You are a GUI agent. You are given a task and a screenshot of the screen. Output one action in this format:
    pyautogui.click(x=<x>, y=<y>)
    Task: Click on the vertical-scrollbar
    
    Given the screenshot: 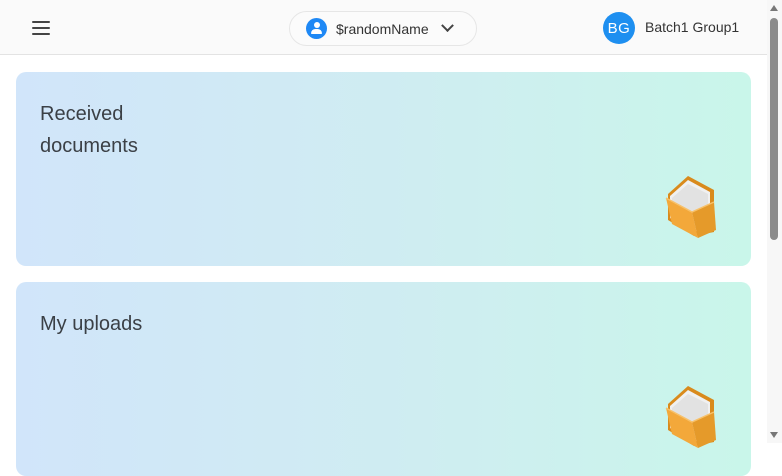 What is the action you would take?
    pyautogui.click(x=774, y=221)
    